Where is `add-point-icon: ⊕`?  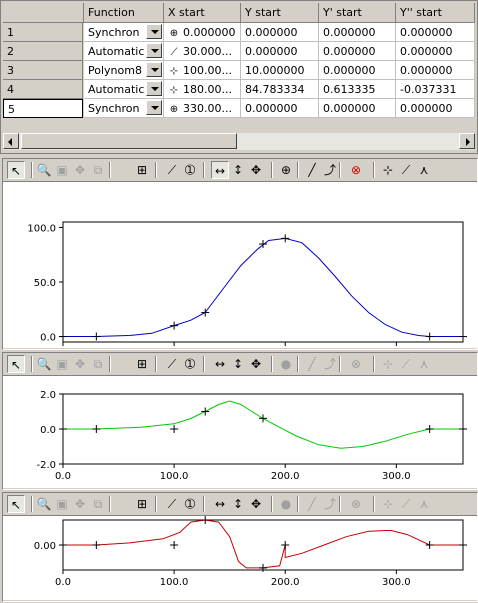
add-point-icon: ⊕ is located at coordinates (286, 170).